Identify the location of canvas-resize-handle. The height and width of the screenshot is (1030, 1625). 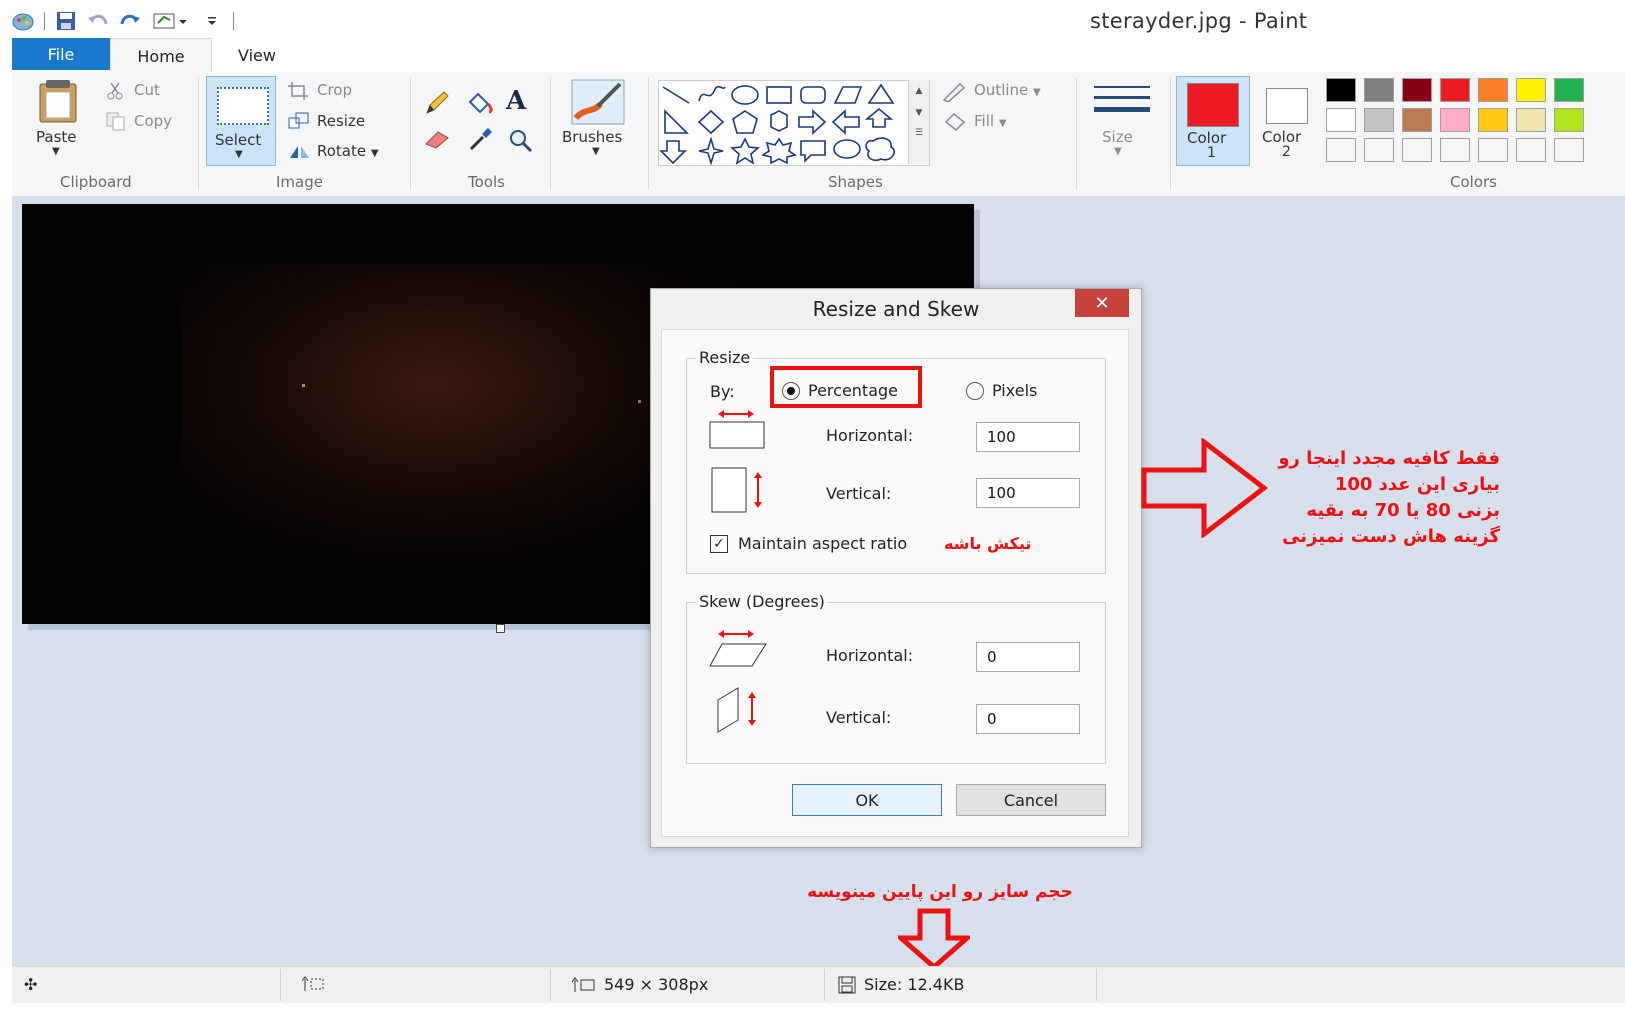
(500, 628).